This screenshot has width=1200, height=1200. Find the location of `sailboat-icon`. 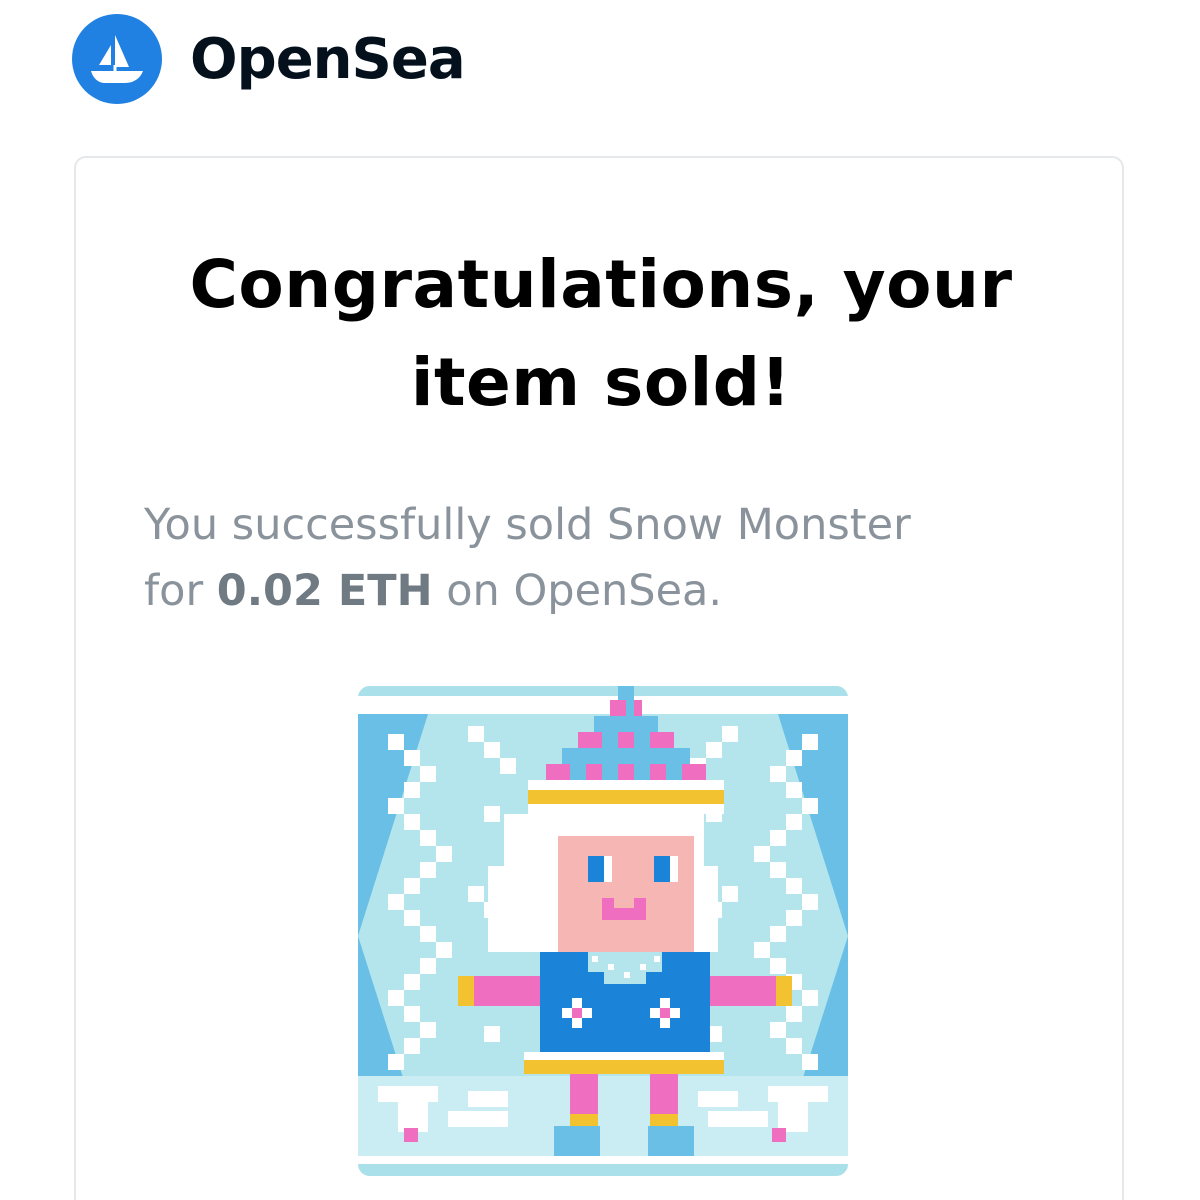

sailboat-icon is located at coordinates (117, 59).